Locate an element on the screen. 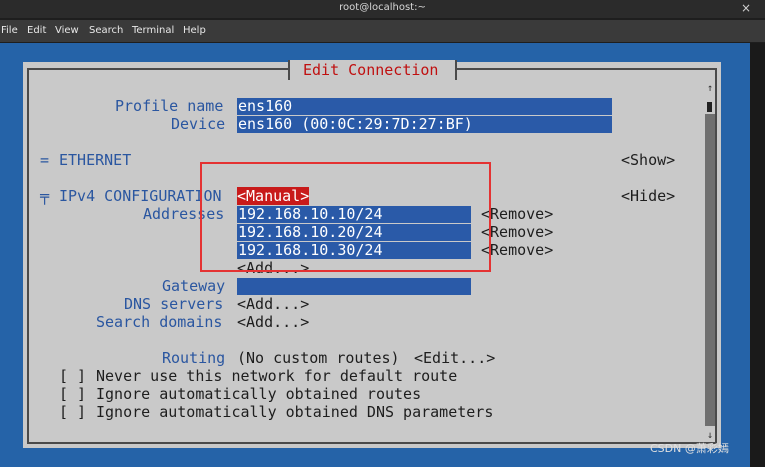 The image size is (765, 467). menu-file: File is located at coordinates (9, 30).